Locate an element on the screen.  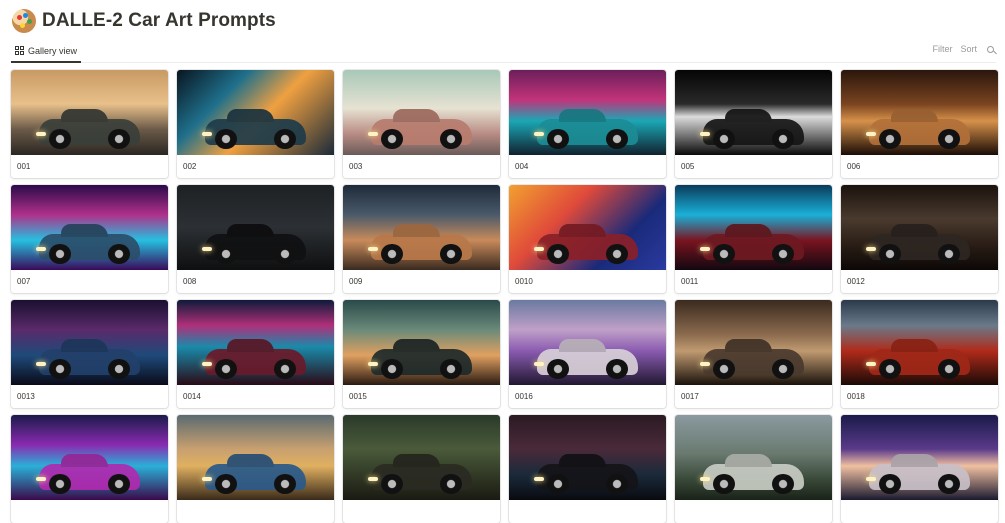
gallery-card: 001 is located at coordinates (89, 124).